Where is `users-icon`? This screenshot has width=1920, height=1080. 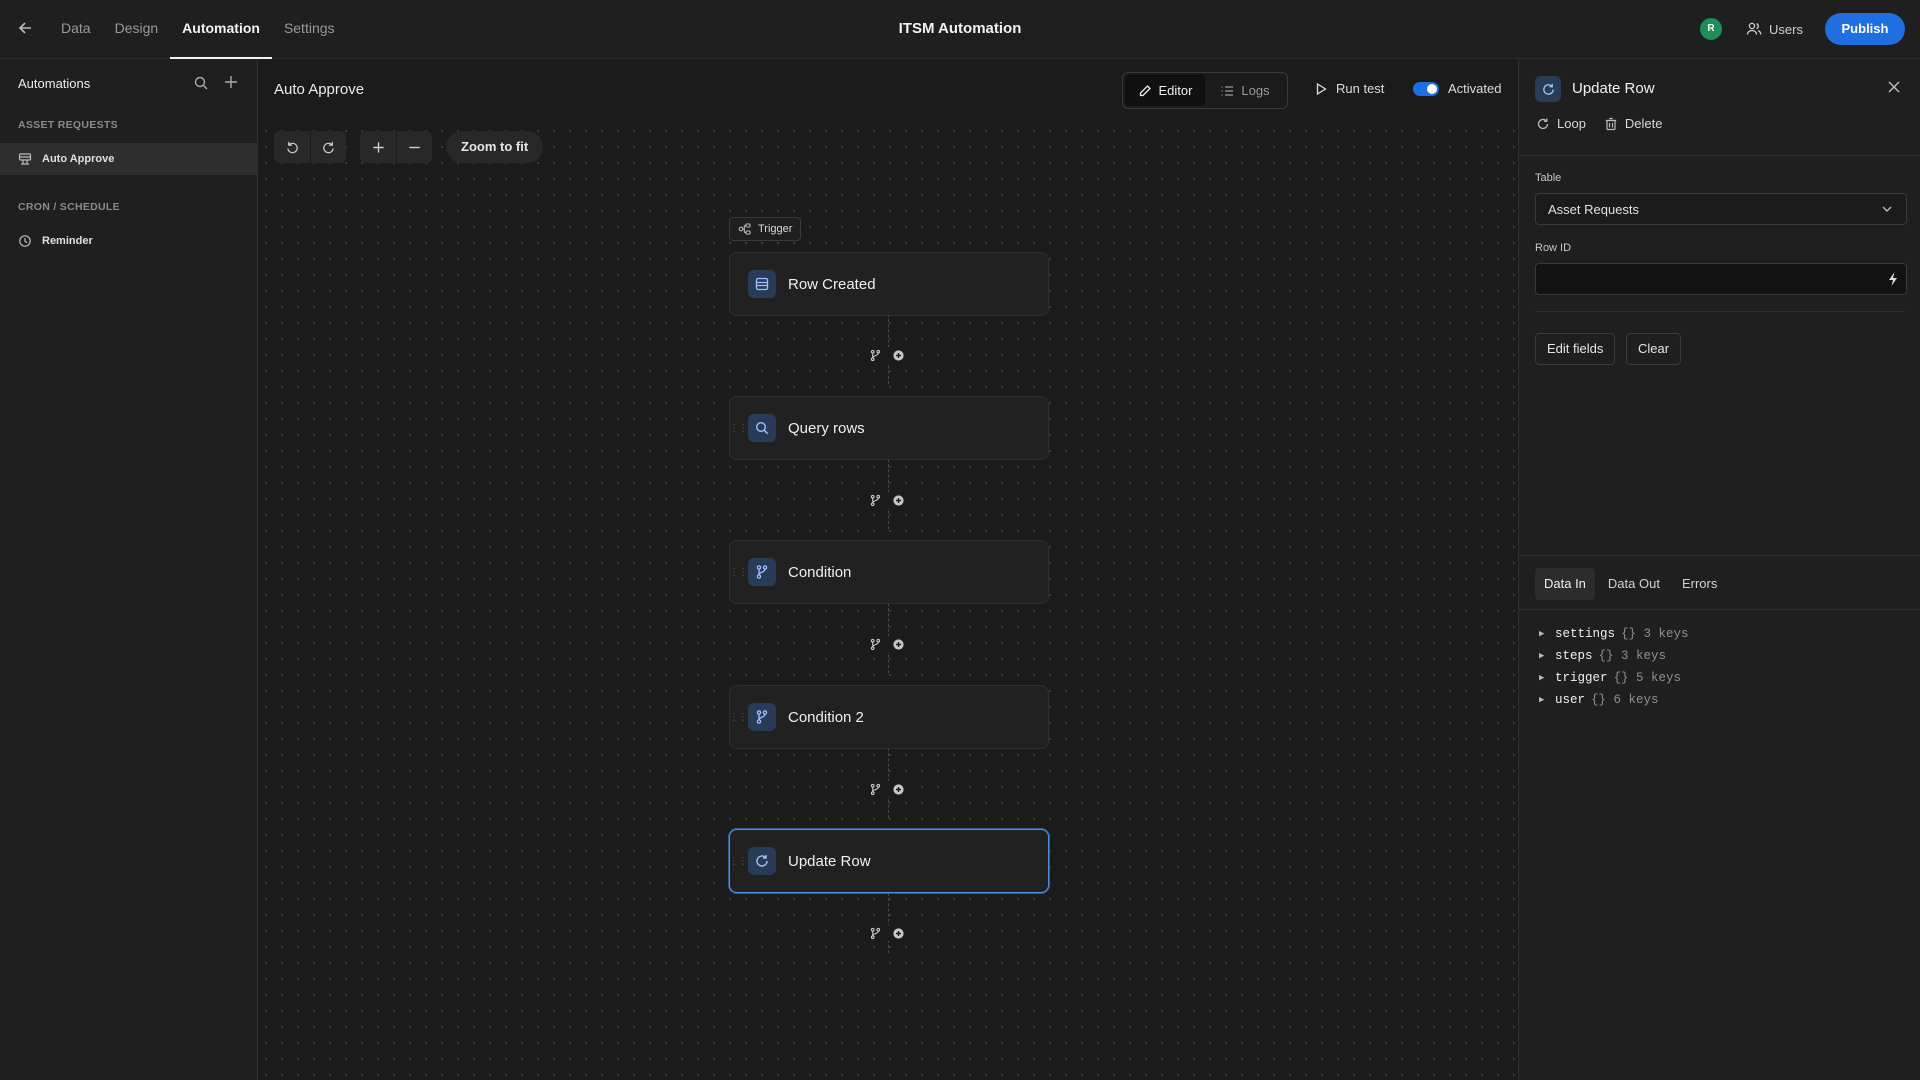
users-icon is located at coordinates (1754, 28).